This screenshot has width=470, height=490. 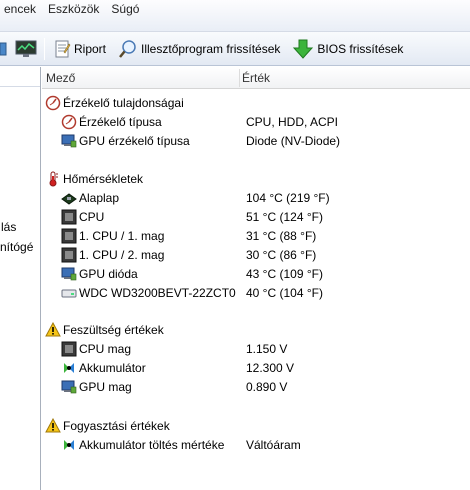 What do you see at coordinates (20, 77) in the screenshot?
I see `tree-header` at bounding box center [20, 77].